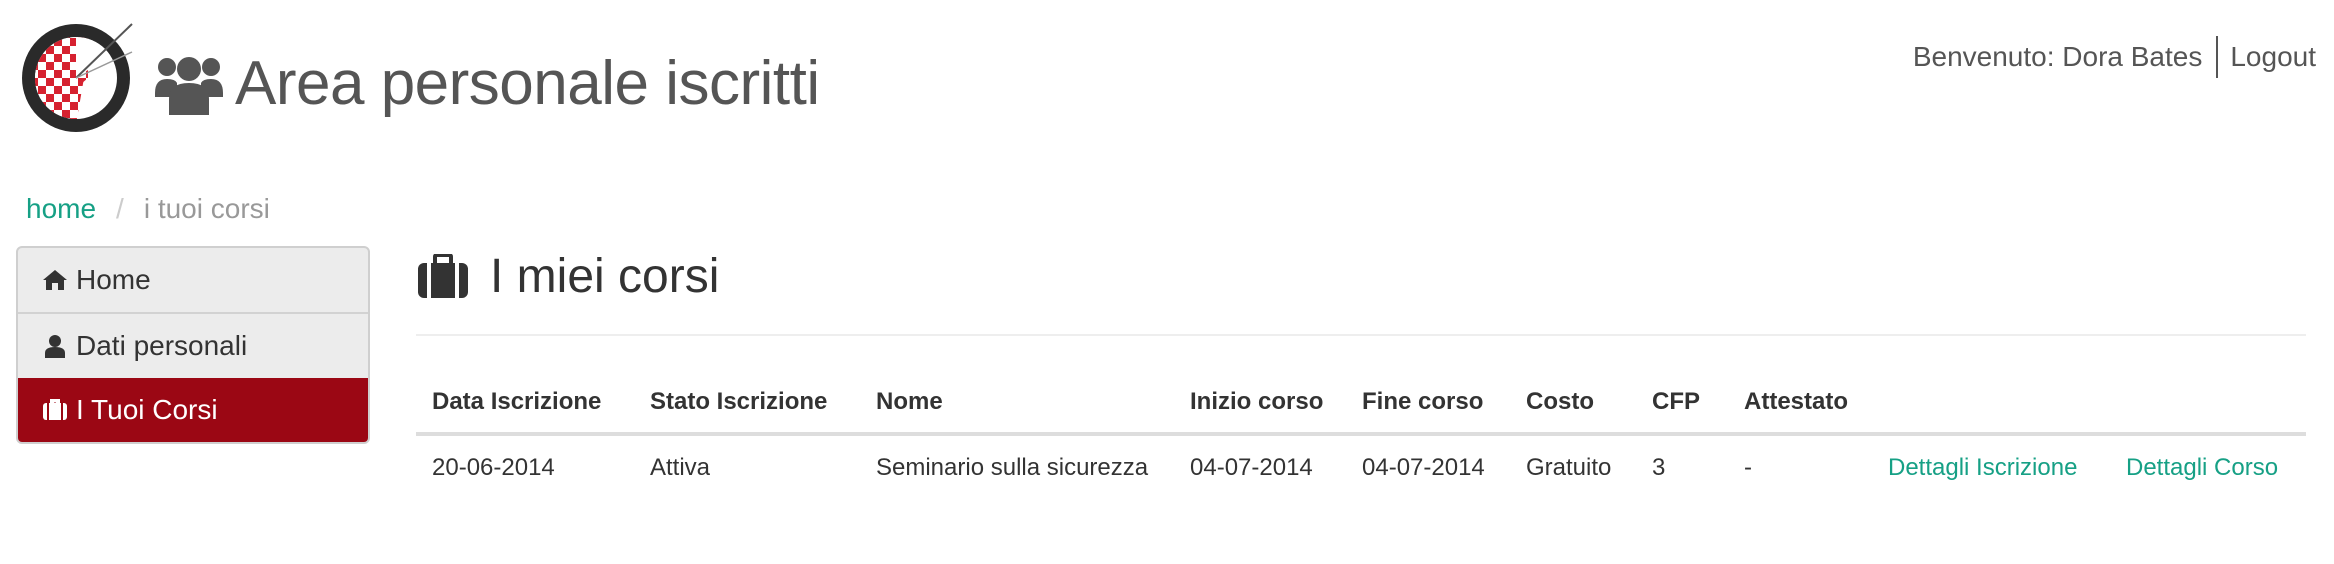  I want to click on column-header-inizio-corso: Inizio corso, so click(1260, 404).